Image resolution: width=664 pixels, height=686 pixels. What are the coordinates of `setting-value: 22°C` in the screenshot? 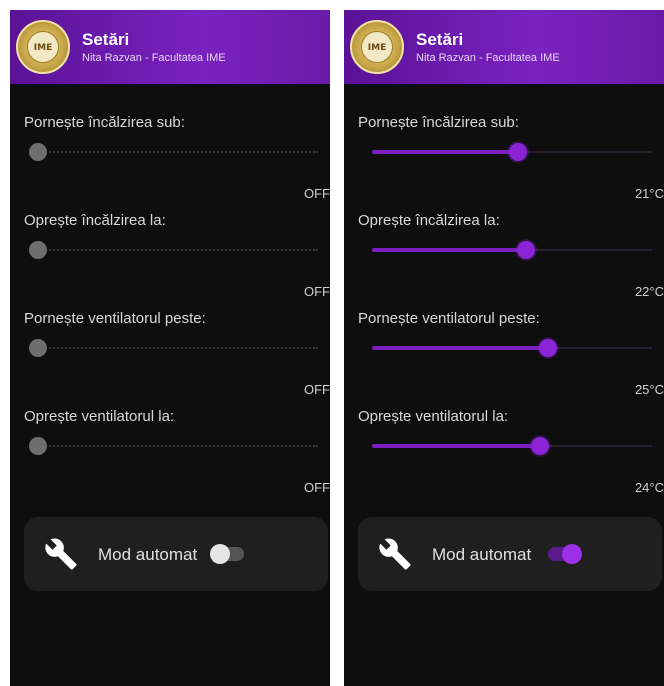 It's located at (649, 291).